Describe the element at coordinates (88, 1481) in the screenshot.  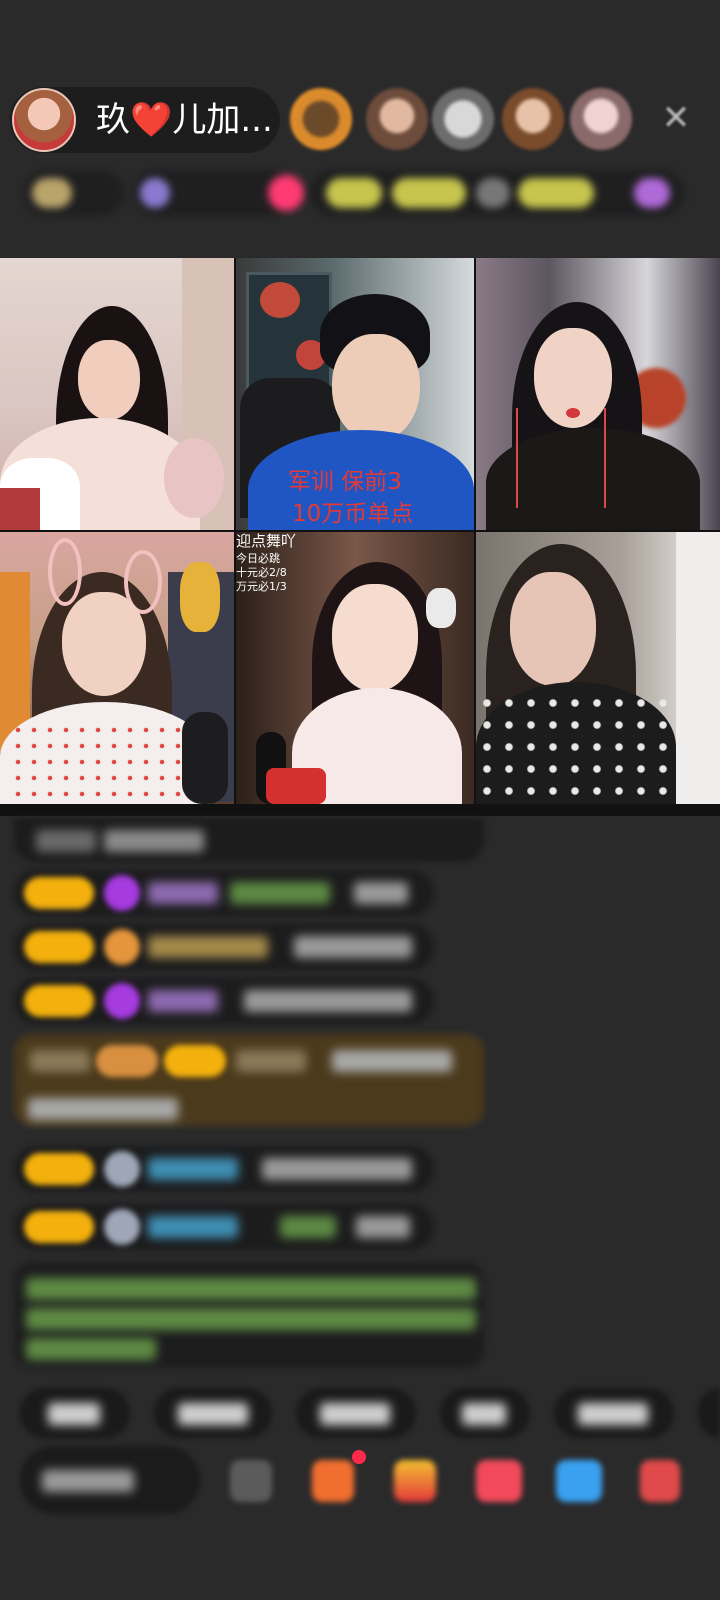
I see `chat-input-placeholder` at that location.